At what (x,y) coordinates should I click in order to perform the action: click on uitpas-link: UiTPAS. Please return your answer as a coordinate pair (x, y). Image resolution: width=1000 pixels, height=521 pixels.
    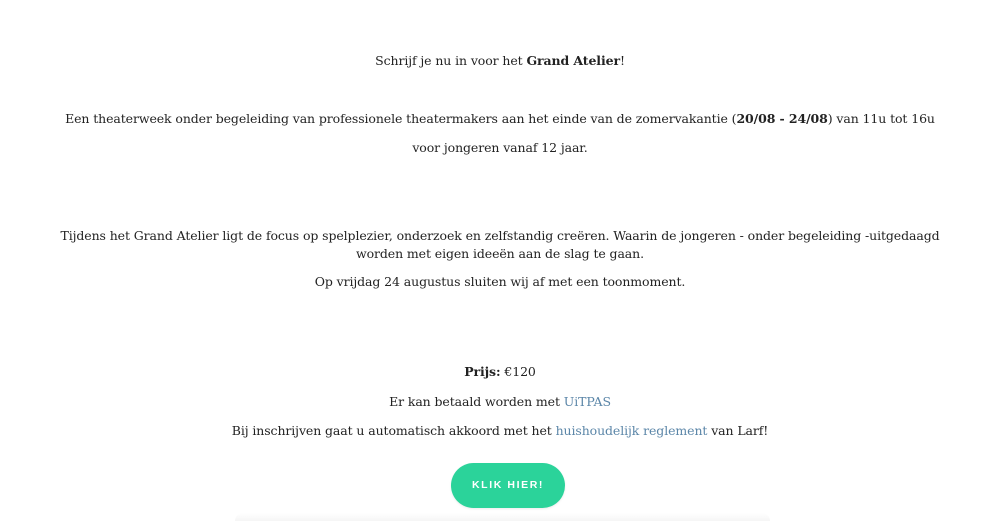
    Looking at the image, I should click on (587, 401).